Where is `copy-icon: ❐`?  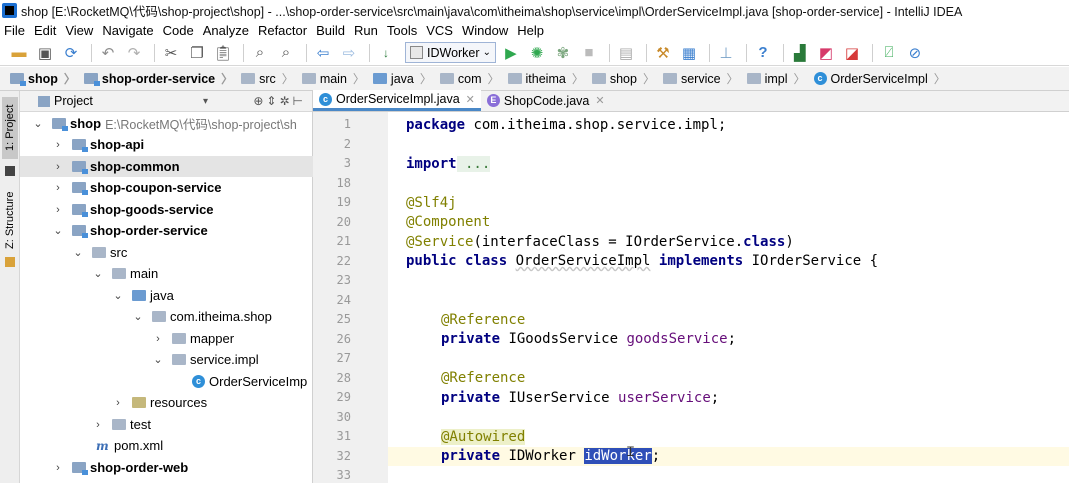 copy-icon: ❐ is located at coordinates (197, 53).